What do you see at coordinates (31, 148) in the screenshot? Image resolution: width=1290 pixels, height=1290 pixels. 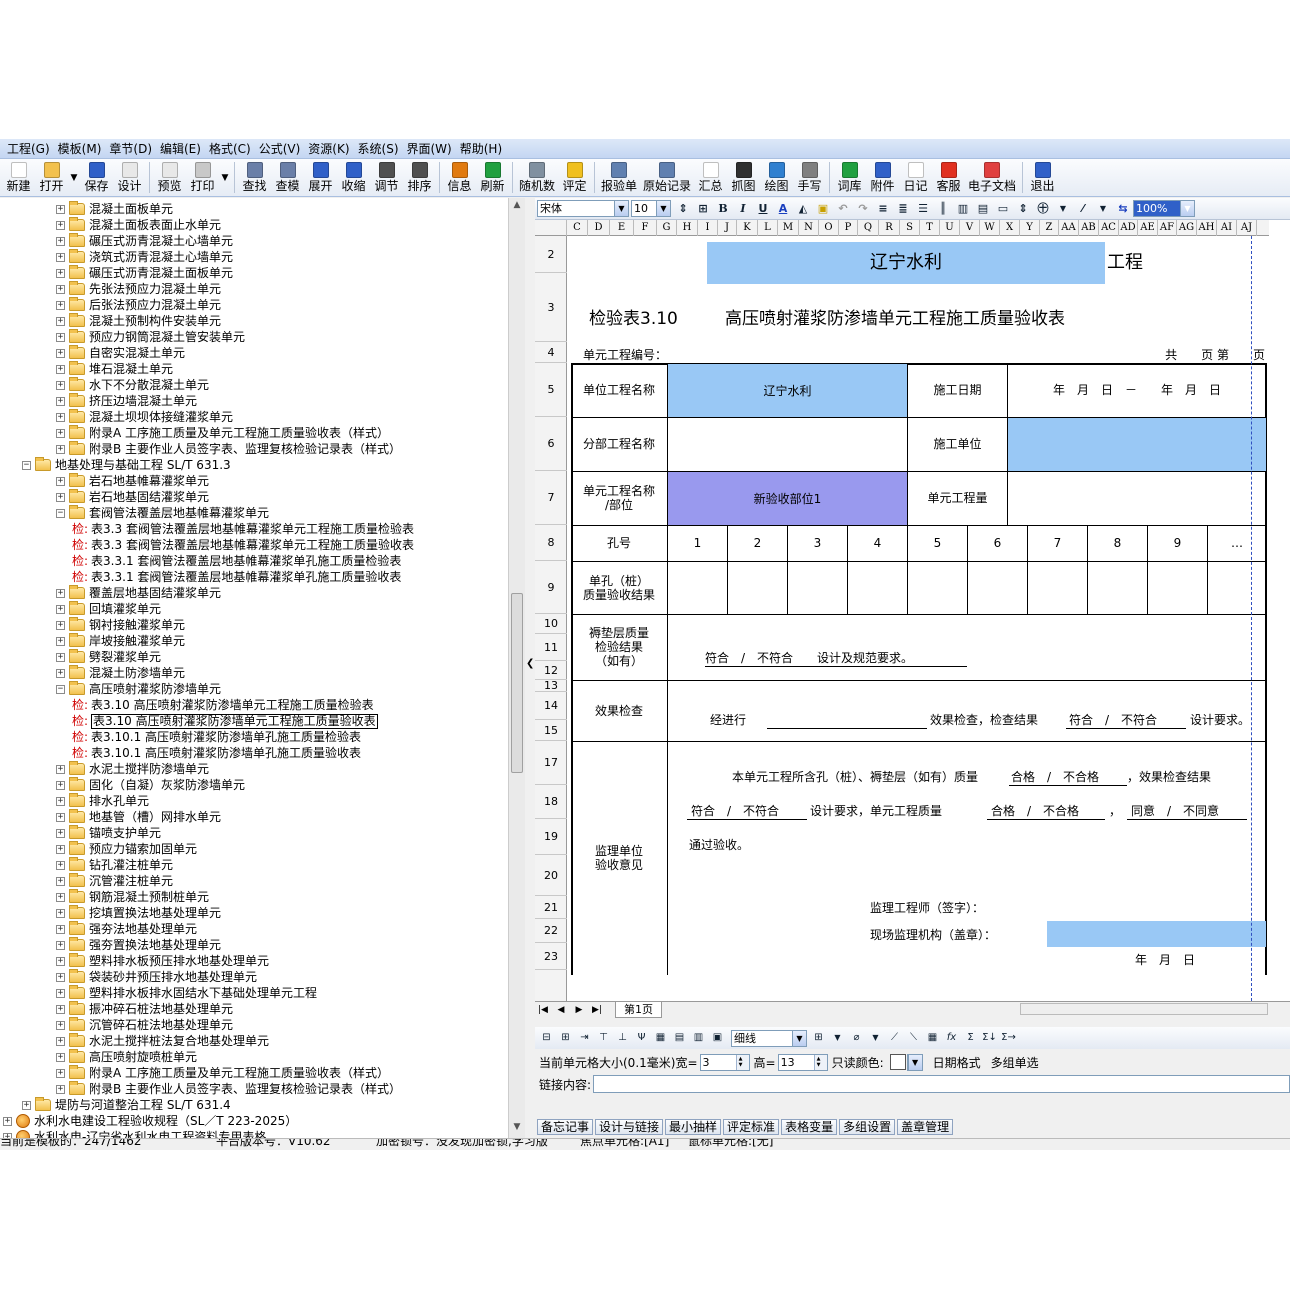 I see `menu-item-0: 工程(G)` at bounding box center [31, 148].